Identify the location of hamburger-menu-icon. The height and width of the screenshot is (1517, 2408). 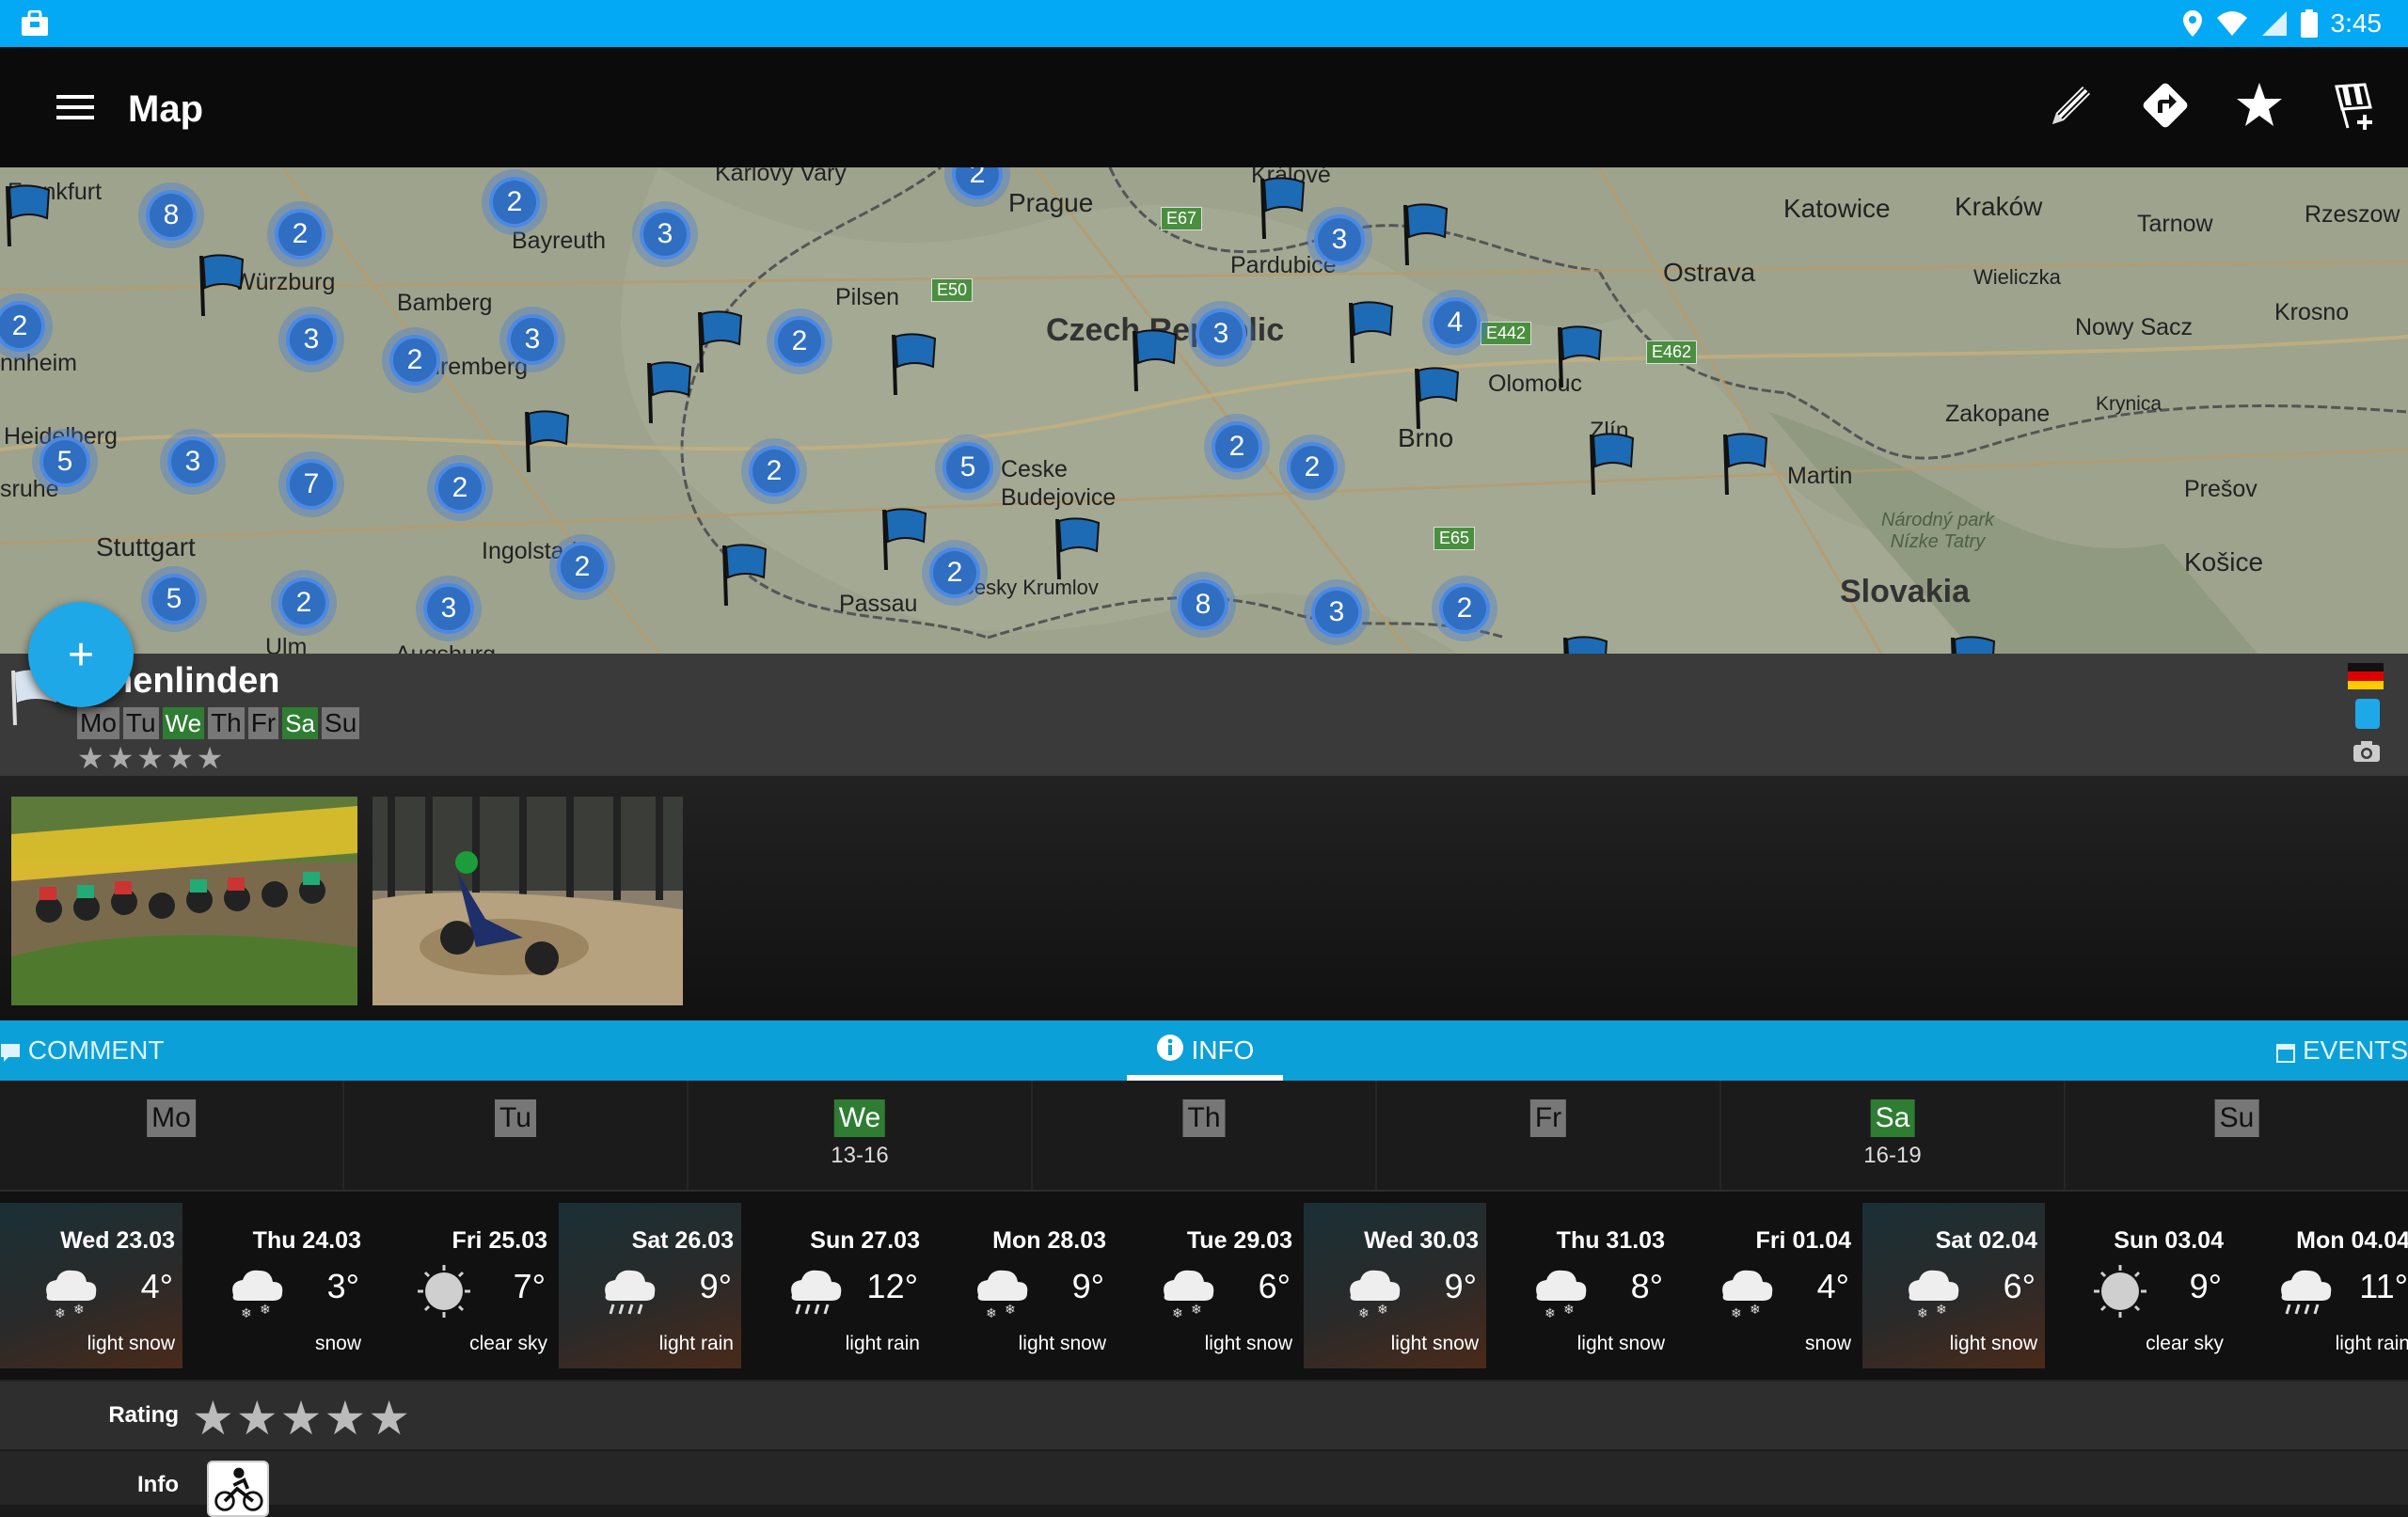
(75, 107).